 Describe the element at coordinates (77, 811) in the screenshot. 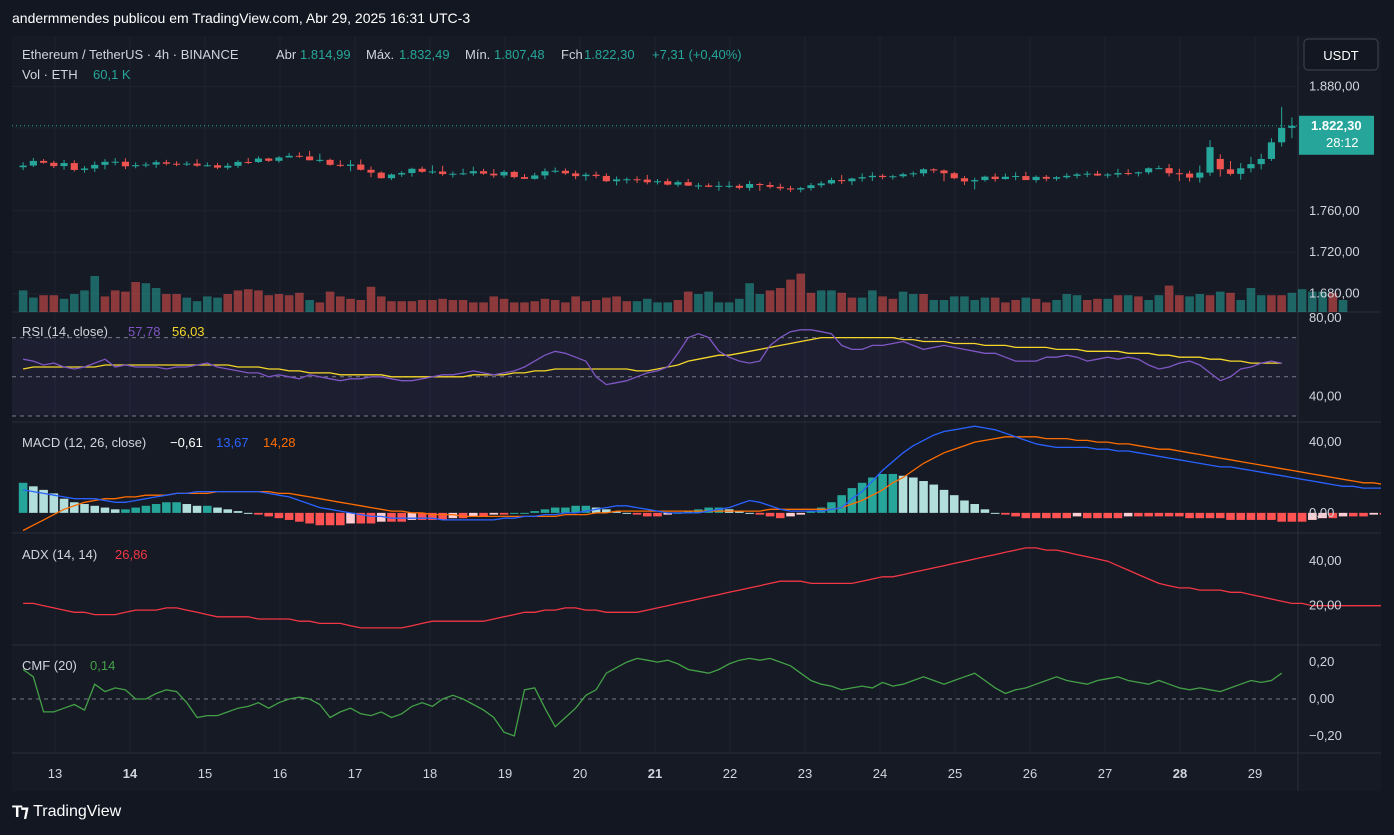

I see `tradingview-wordmark: TradingView` at that location.